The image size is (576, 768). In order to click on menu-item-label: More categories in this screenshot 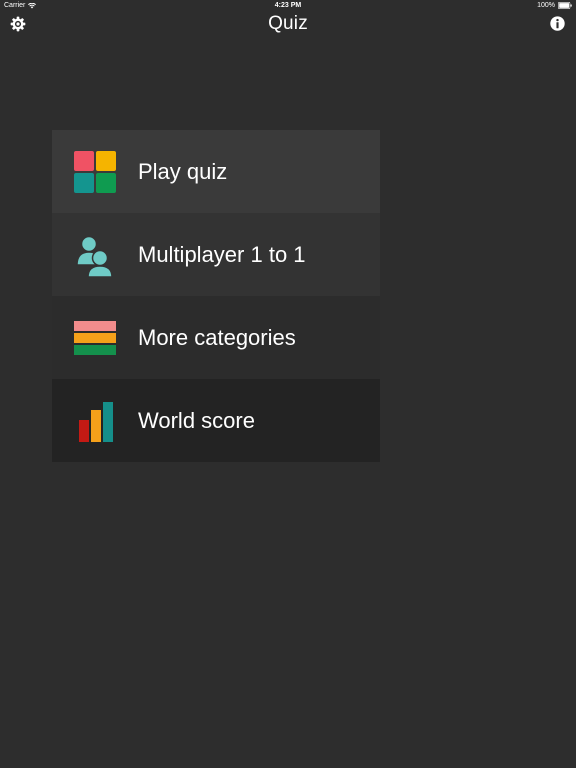, I will do `click(217, 337)`.